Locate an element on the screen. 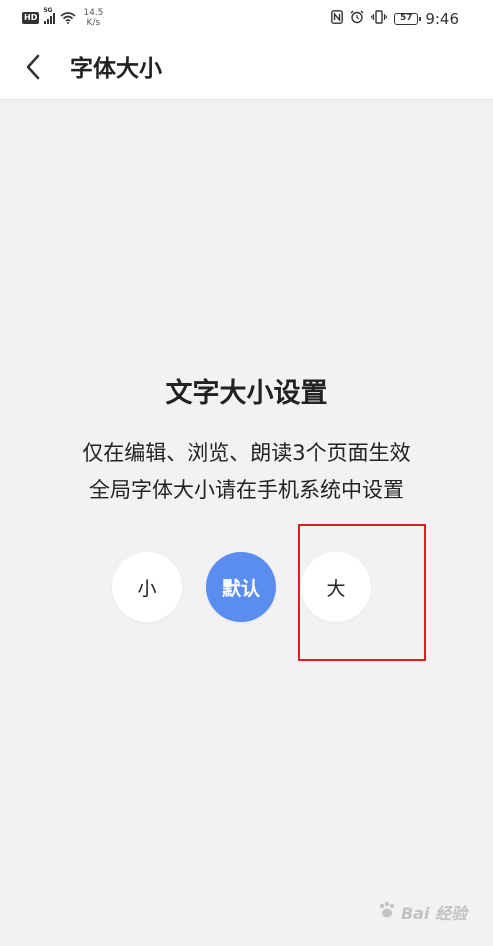  back-button is located at coordinates (33, 69).